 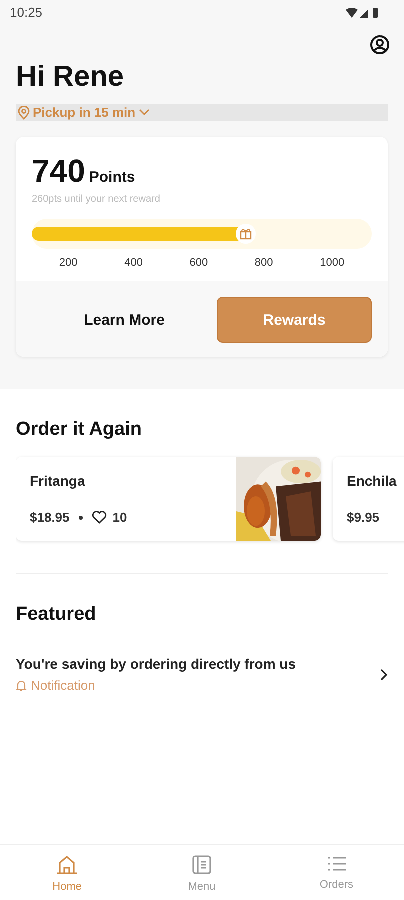 What do you see at coordinates (156, 664) in the screenshot?
I see `featured-title: You're saving by ordering directly from us` at bounding box center [156, 664].